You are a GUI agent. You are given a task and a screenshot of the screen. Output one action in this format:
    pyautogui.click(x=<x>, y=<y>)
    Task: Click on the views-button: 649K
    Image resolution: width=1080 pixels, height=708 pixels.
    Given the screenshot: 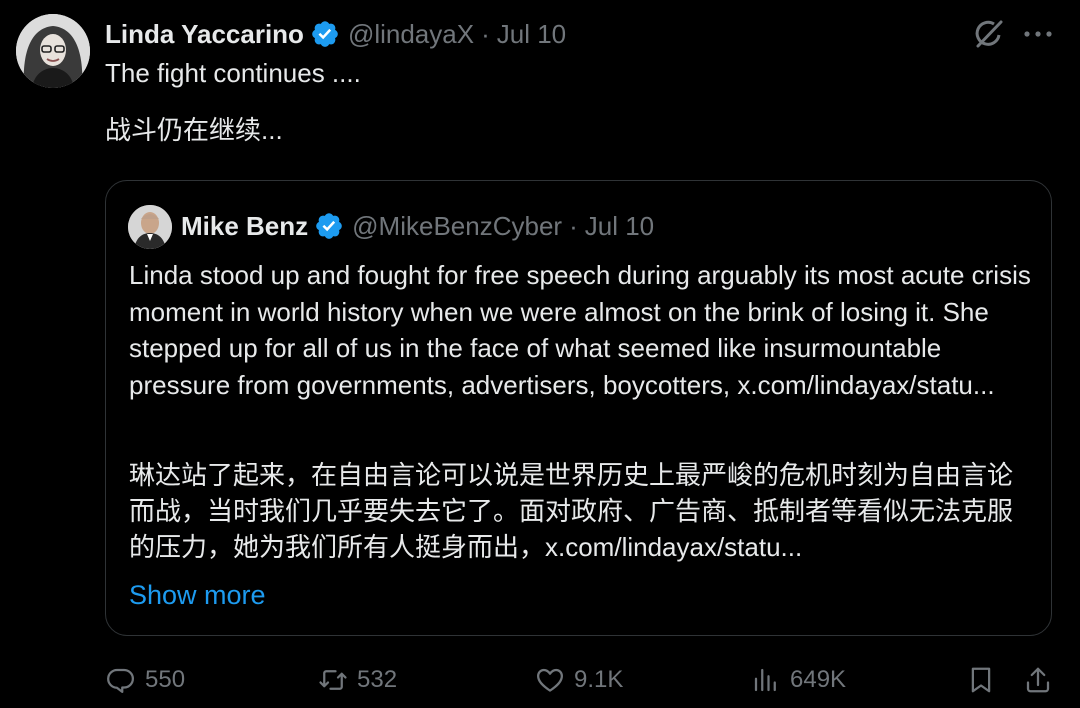 What is the action you would take?
    pyautogui.click(x=798, y=680)
    